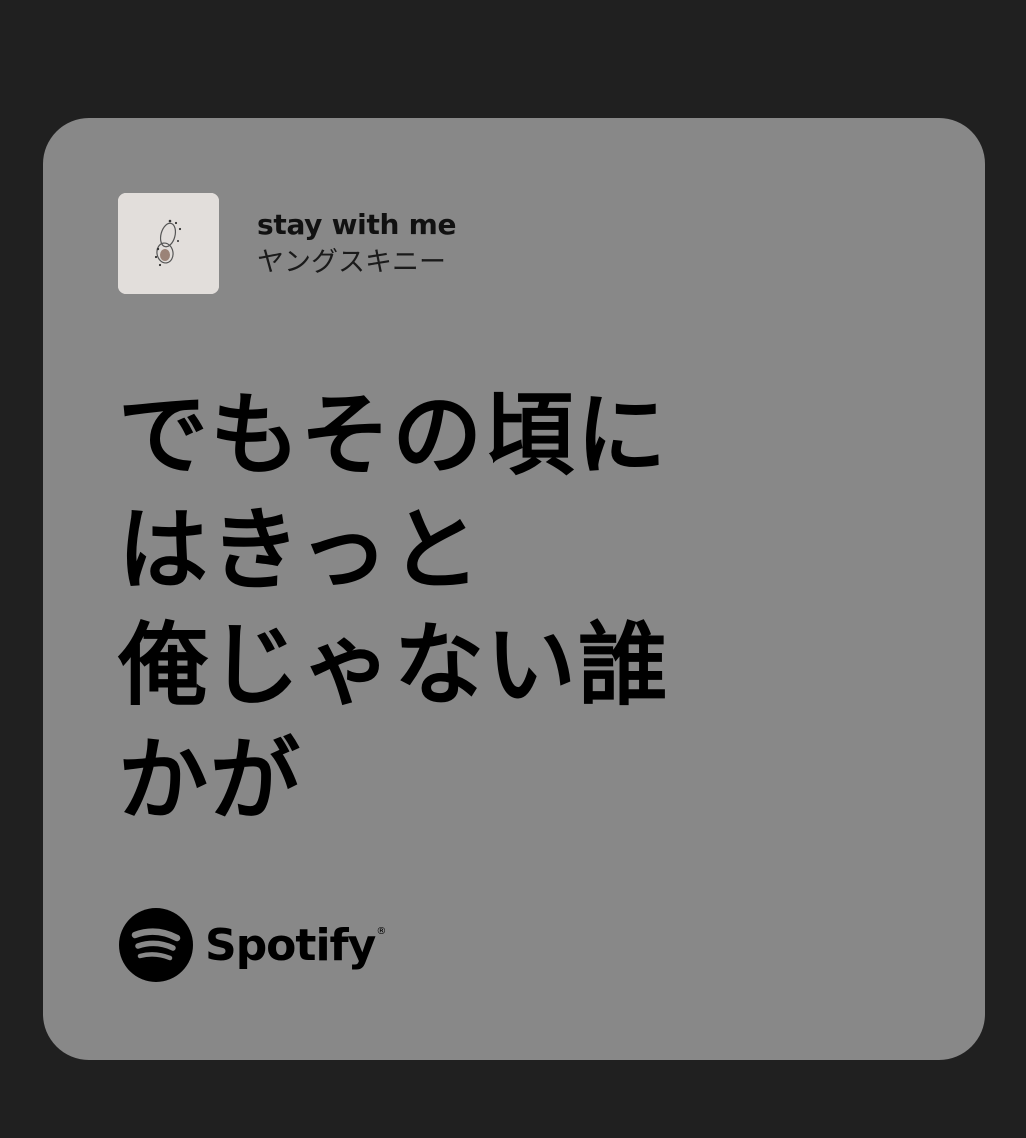  I want to click on track-header: stay with me ヤングスキニー, so click(287, 243).